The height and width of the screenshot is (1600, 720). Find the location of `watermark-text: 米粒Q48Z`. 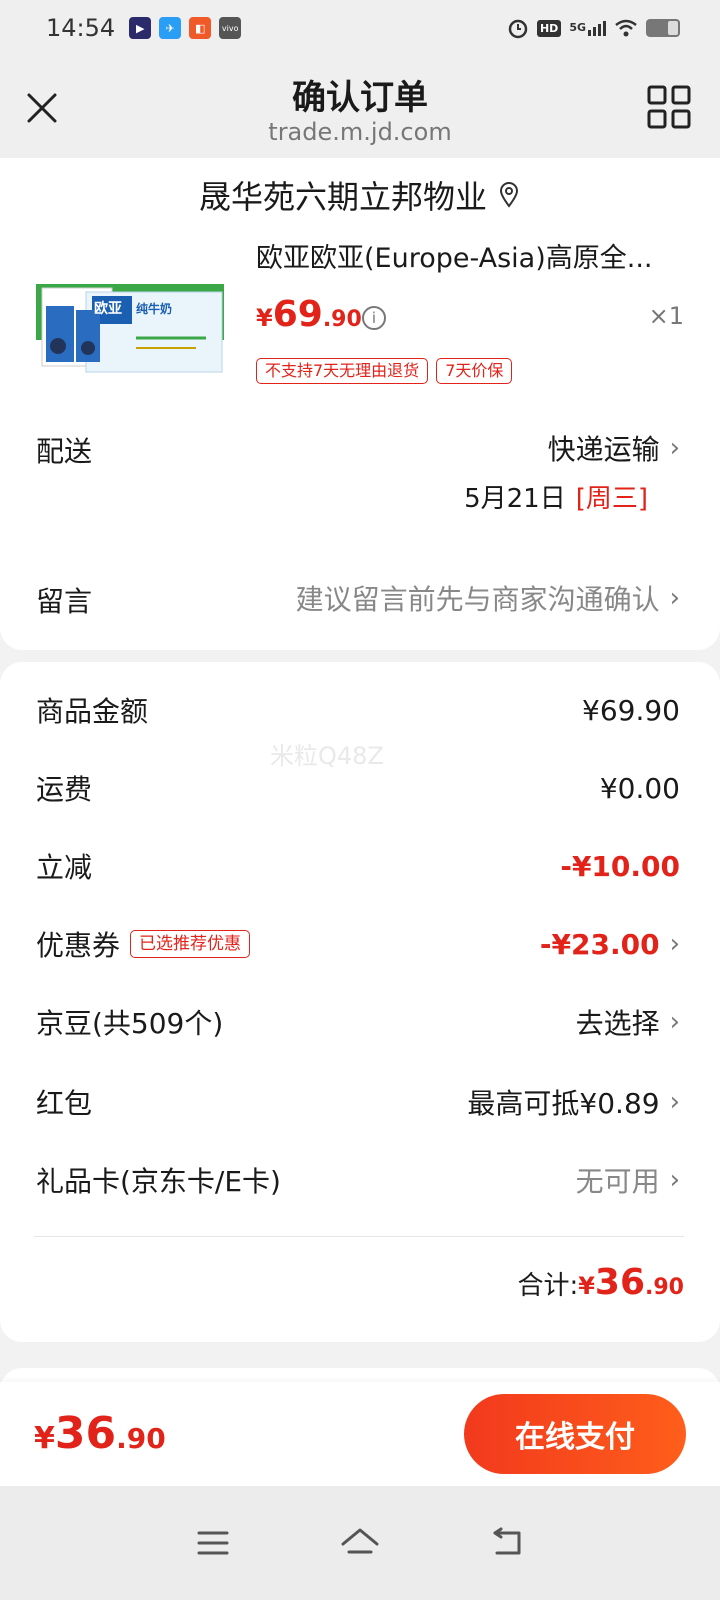

watermark-text: 米粒Q48Z is located at coordinates (327, 756).